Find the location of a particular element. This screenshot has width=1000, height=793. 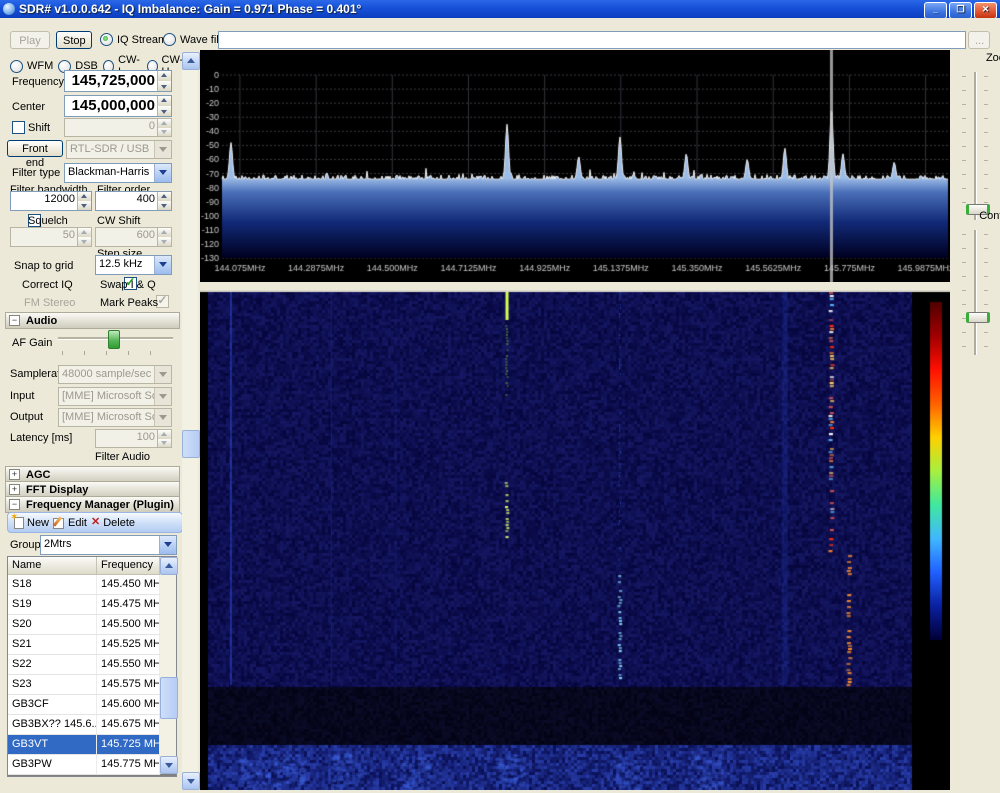

squelch-value: 50 is located at coordinates (68, 235).